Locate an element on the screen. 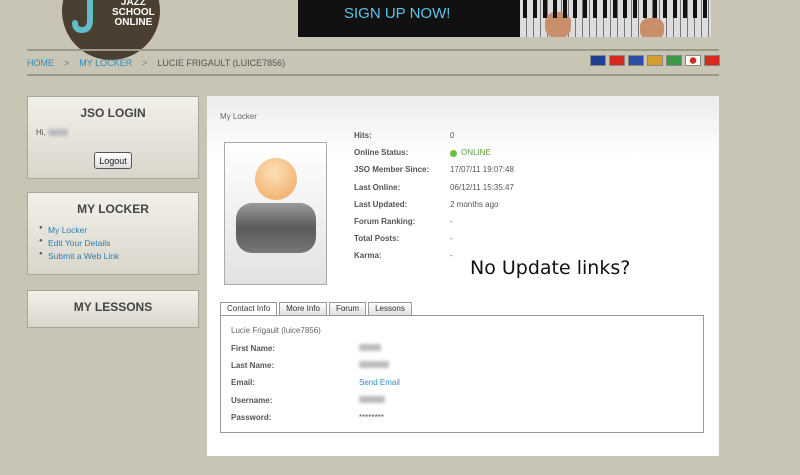 Image resolution: width=800 pixels, height=475 pixels. avatar-head-icon is located at coordinates (276, 179).